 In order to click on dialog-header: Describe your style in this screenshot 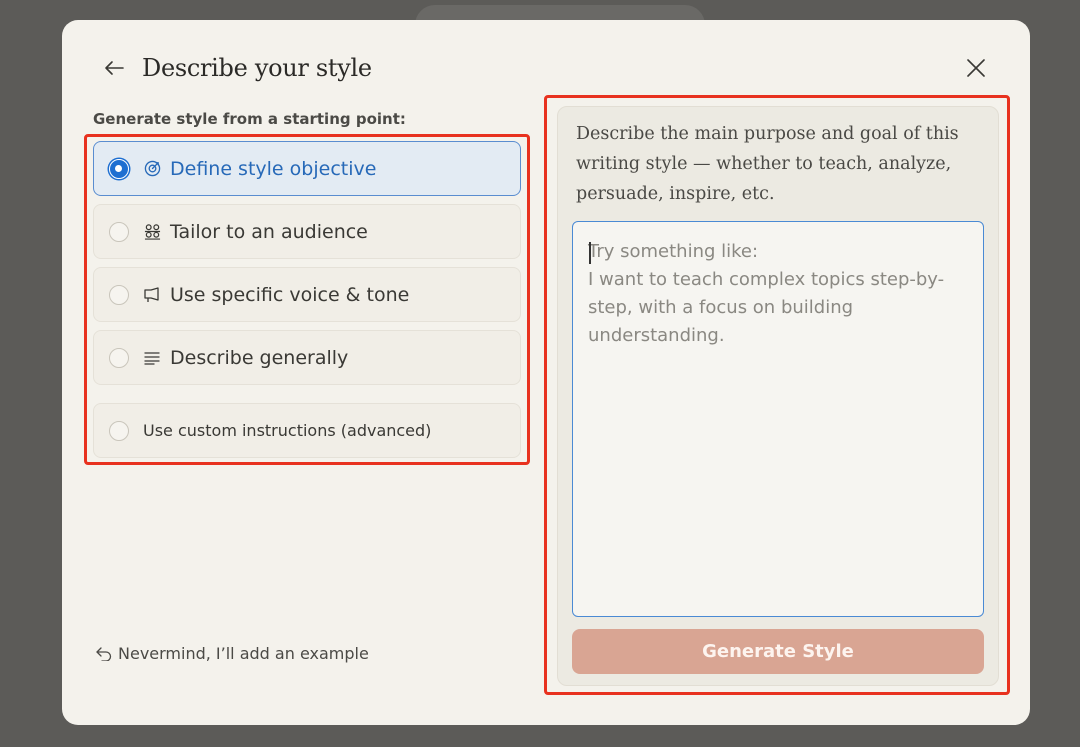, I will do `click(237, 68)`.